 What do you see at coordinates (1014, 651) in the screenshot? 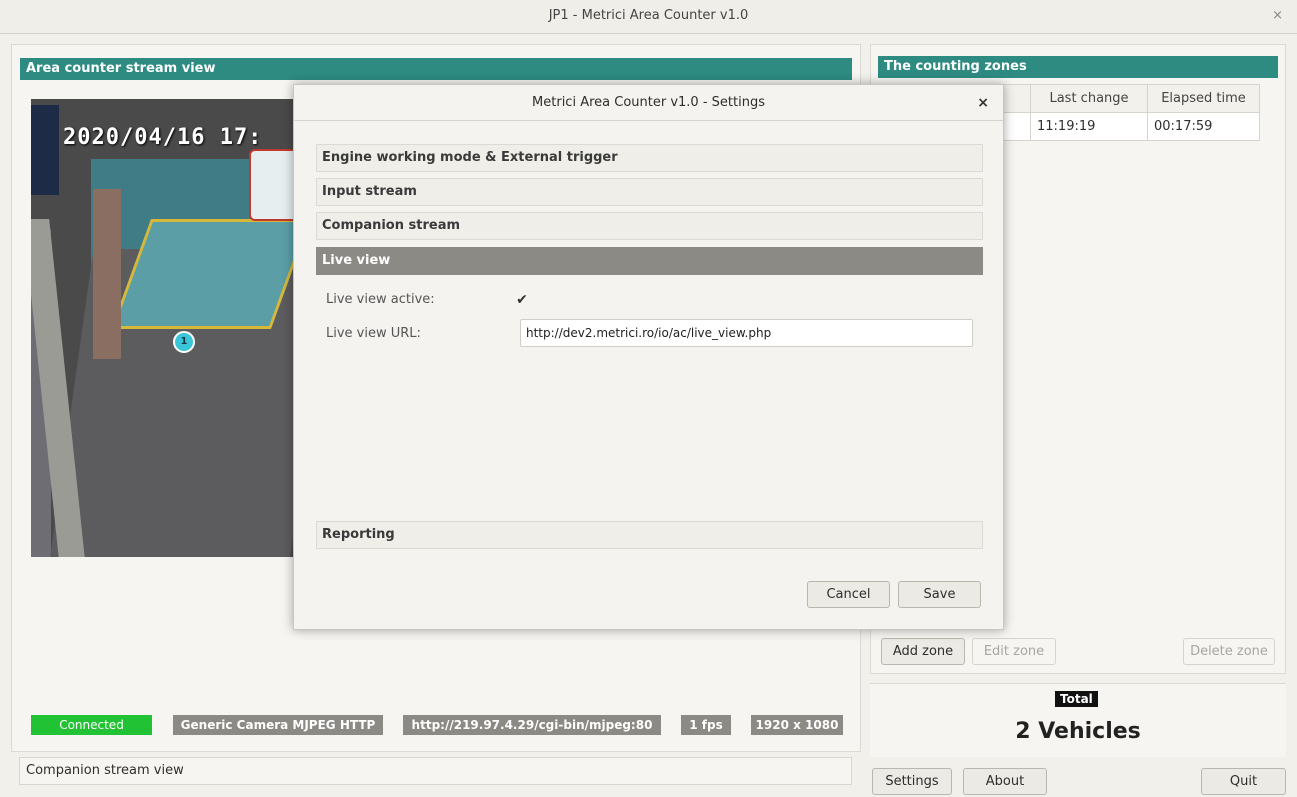
I see `edit-zone-button: Edit zone` at bounding box center [1014, 651].